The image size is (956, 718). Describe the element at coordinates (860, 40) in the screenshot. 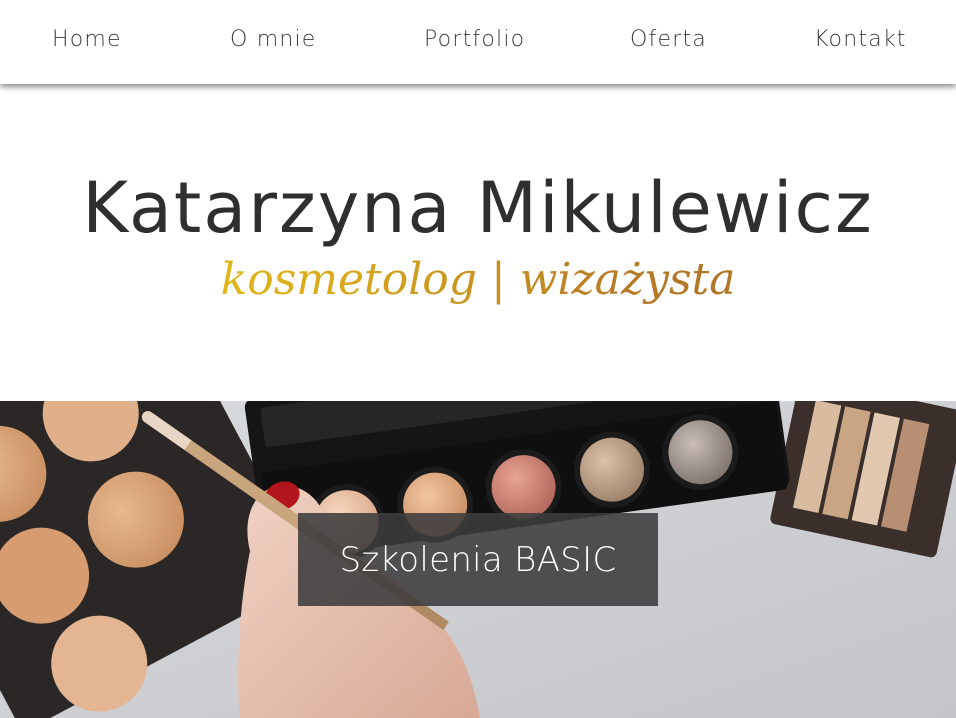

I see `nav-item-contact: Kontakt` at that location.